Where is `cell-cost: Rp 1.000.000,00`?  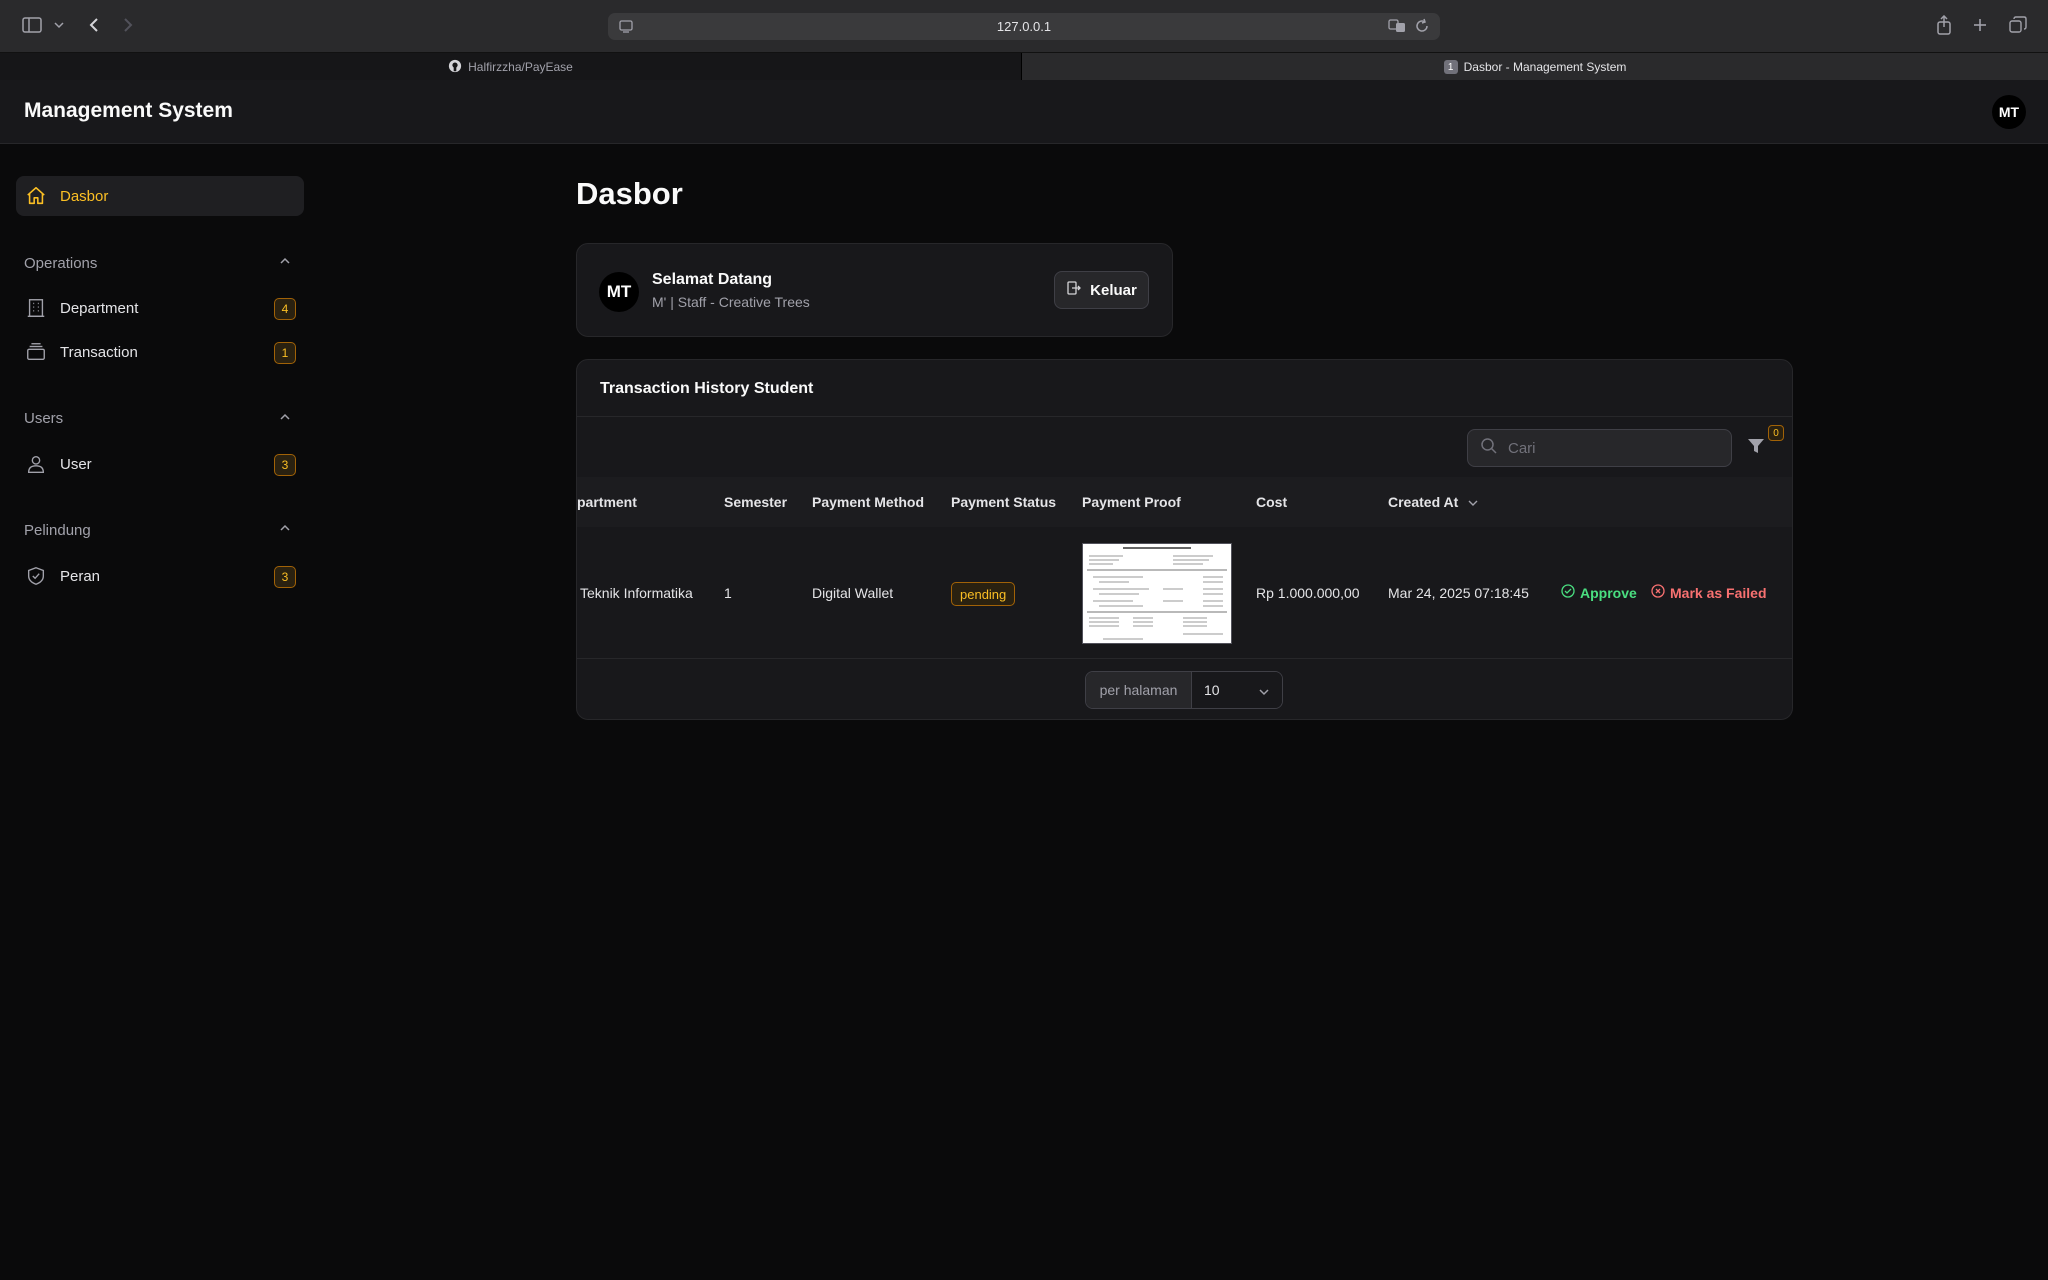 cell-cost: Rp 1.000.000,00 is located at coordinates (1308, 593).